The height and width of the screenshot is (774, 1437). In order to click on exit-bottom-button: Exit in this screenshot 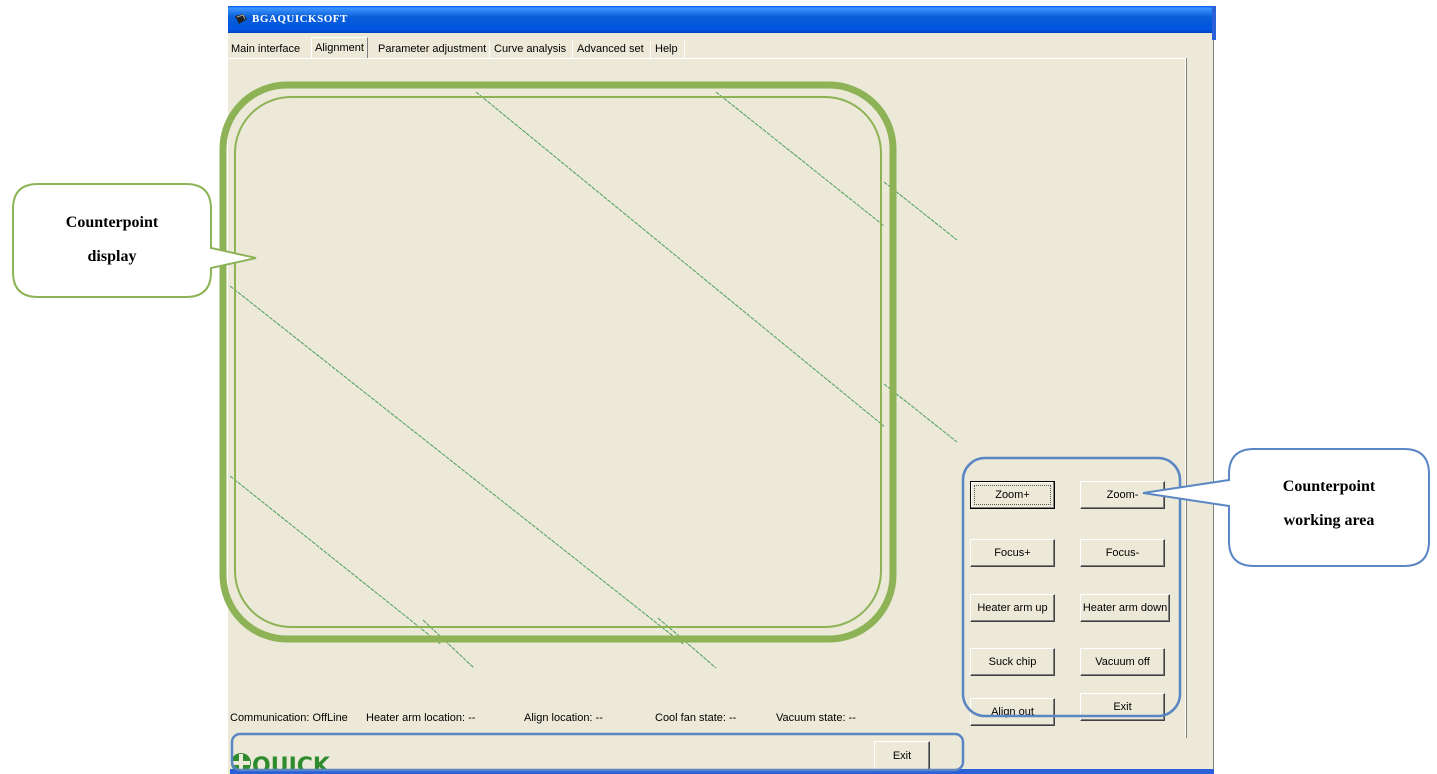, I will do `click(902, 756)`.